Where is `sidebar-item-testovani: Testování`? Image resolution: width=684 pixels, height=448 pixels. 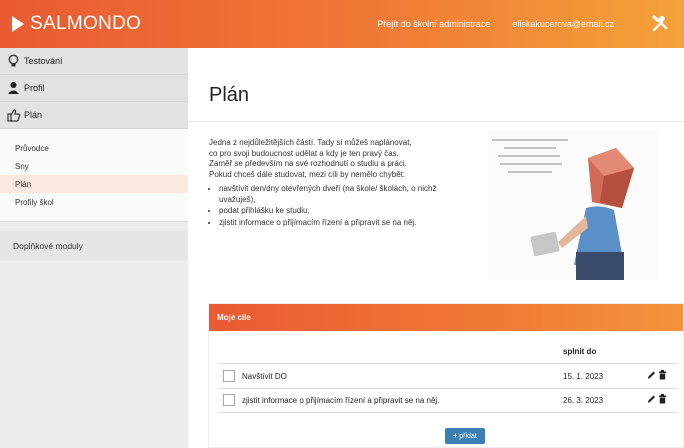
sidebar-item-testovani: Testování is located at coordinates (94, 61).